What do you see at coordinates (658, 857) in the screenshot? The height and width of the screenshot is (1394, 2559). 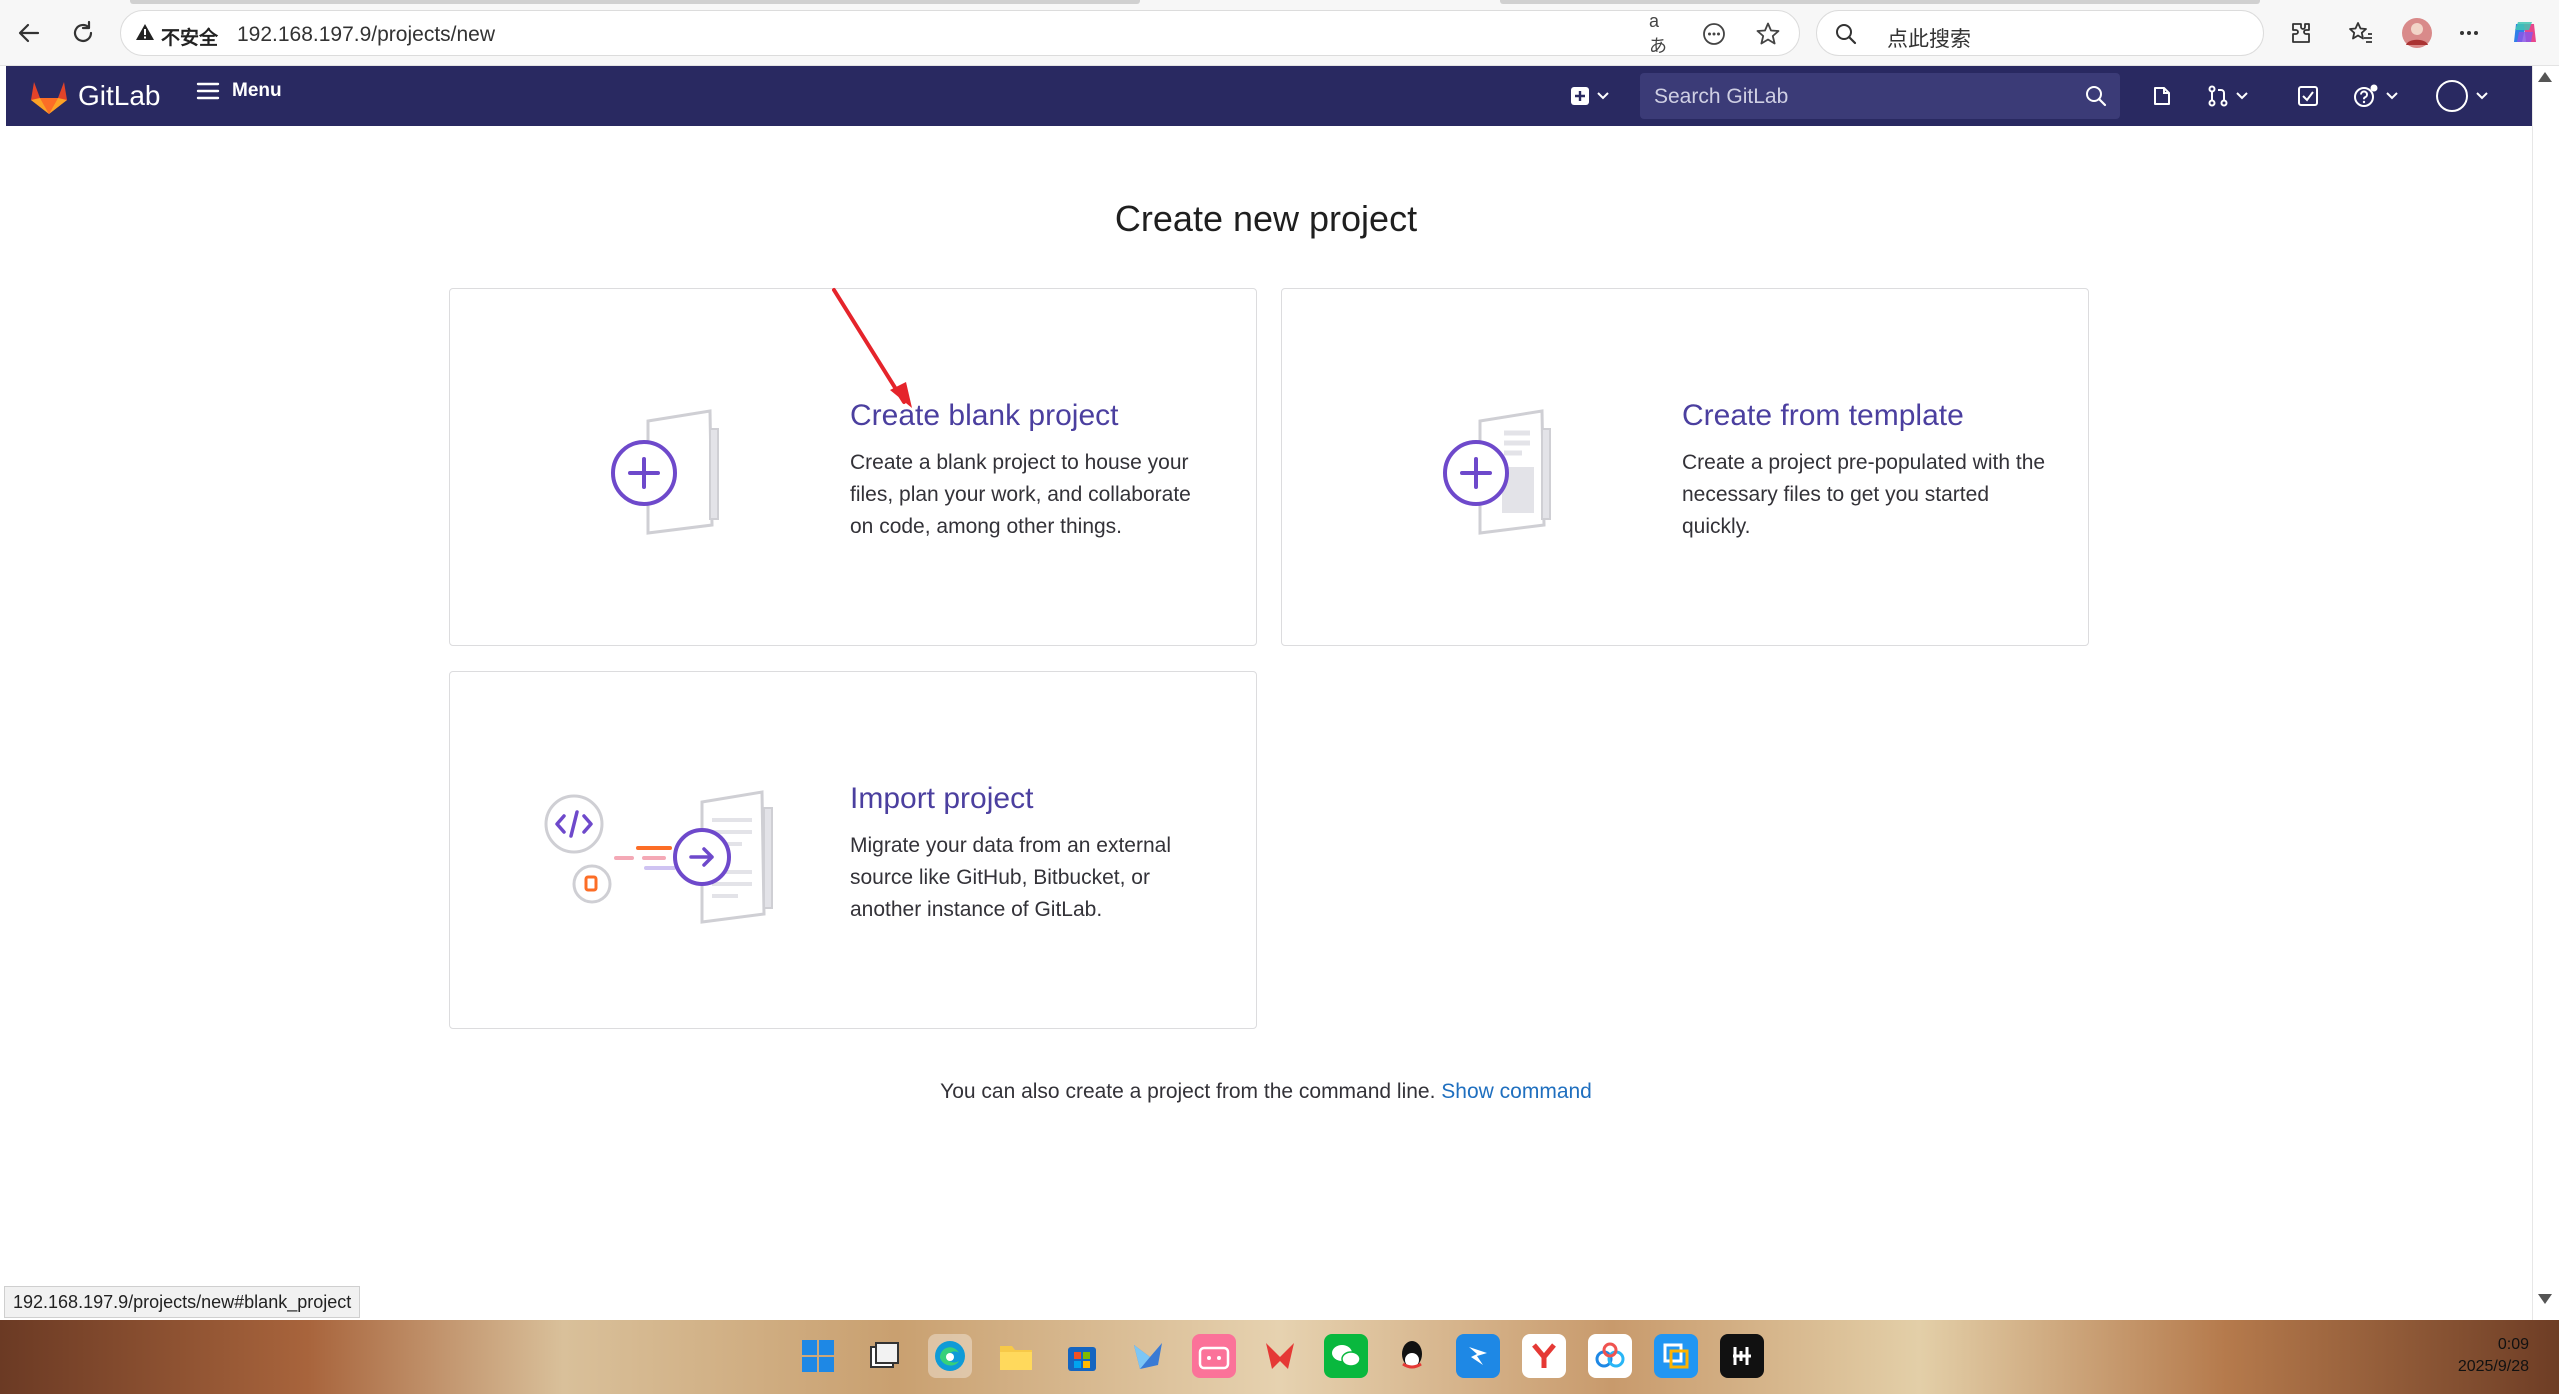 I see `import-project-illustration` at bounding box center [658, 857].